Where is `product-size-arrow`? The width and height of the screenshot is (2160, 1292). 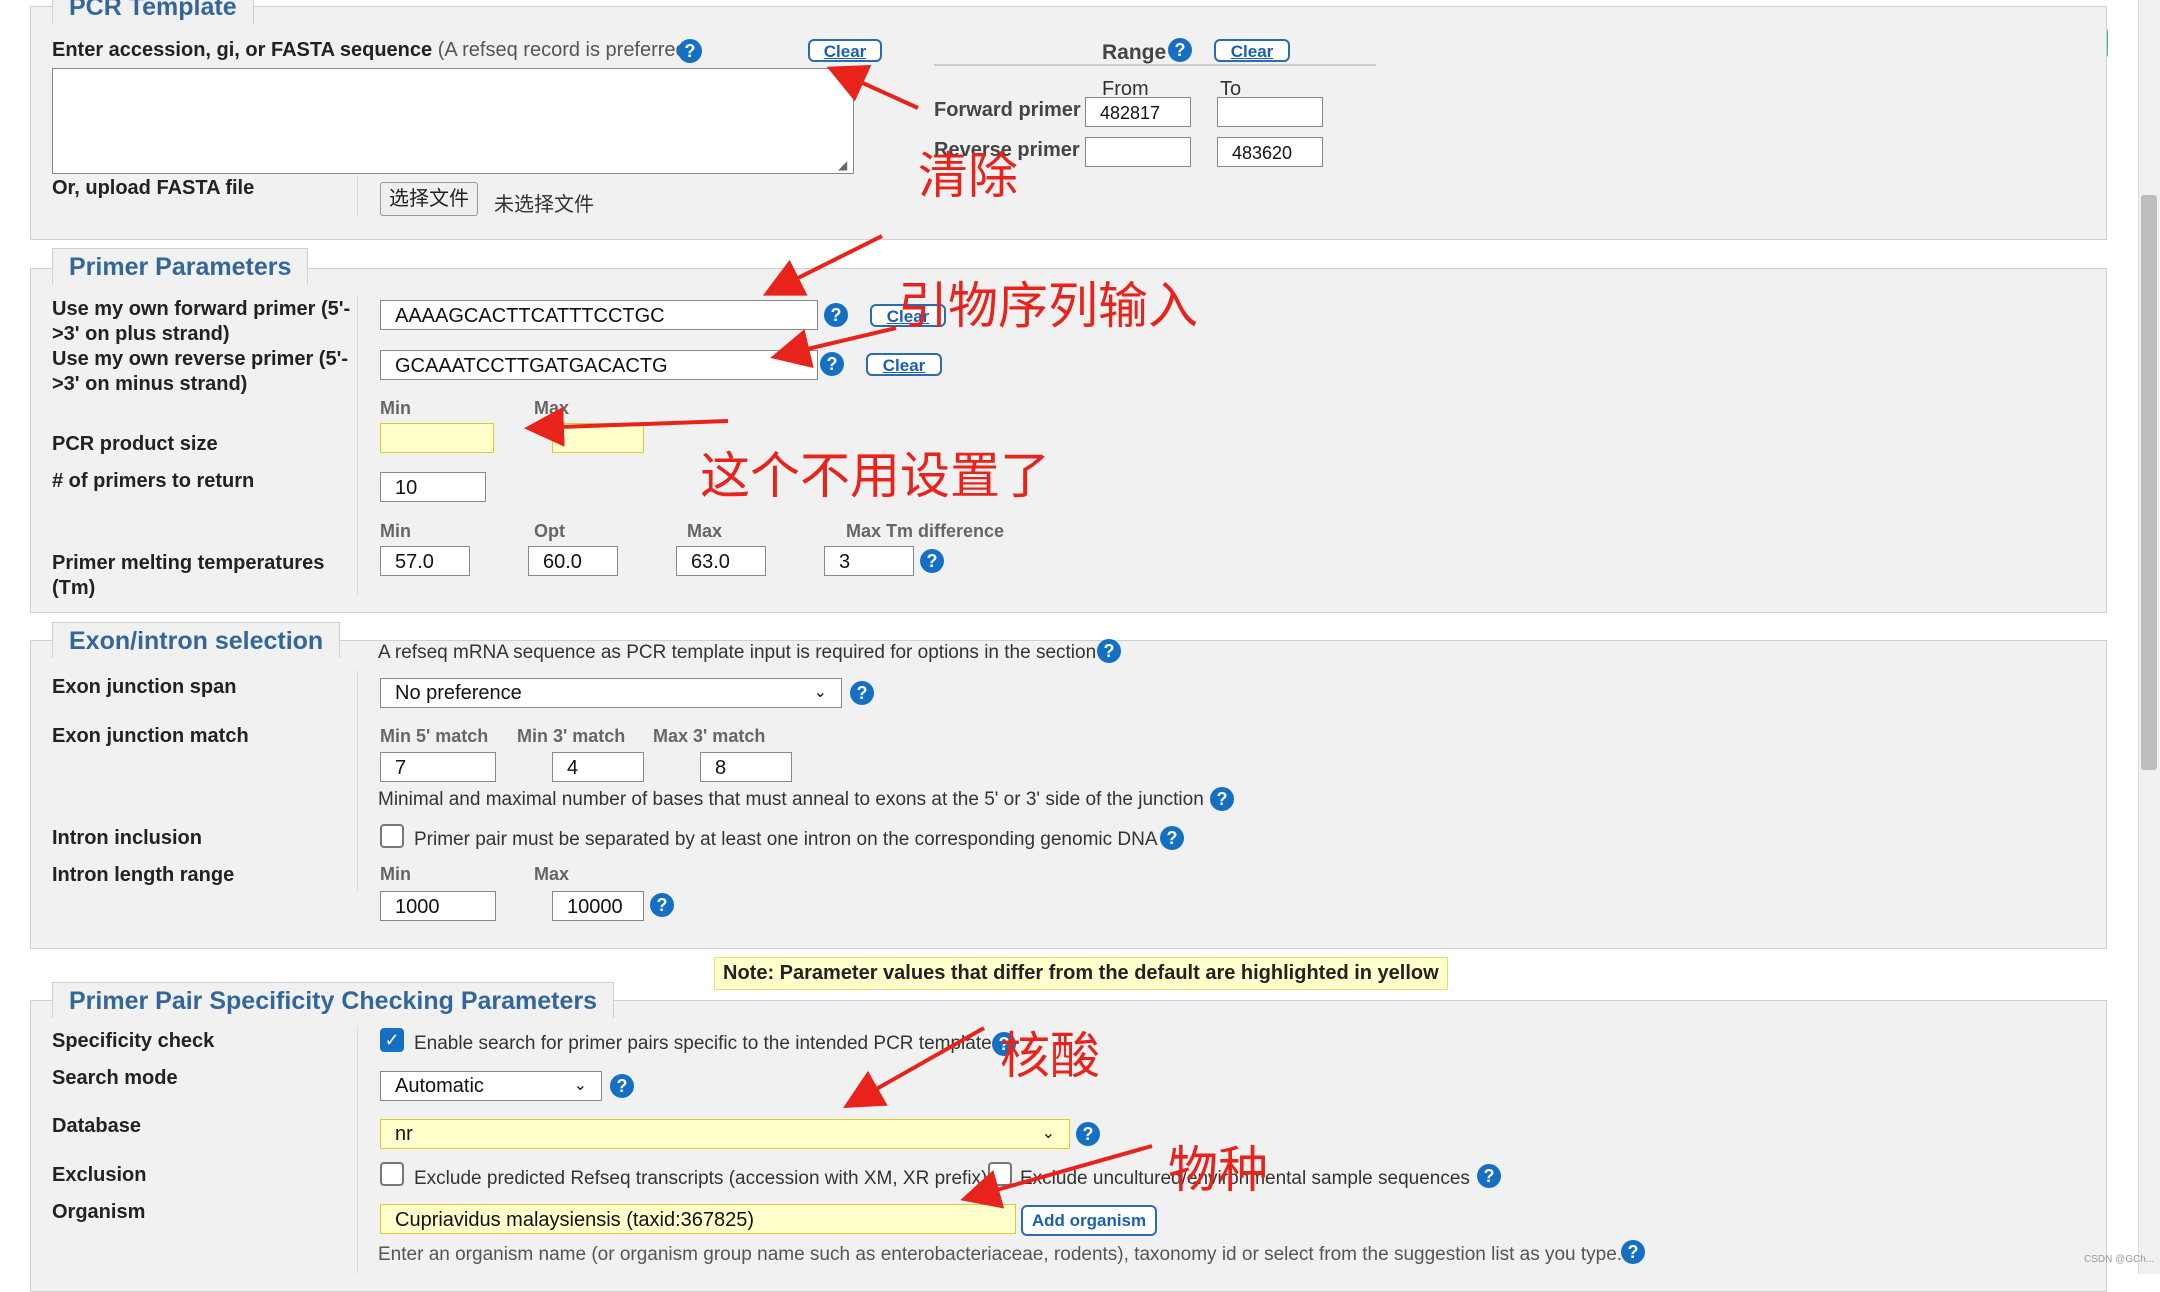
product-size-arrow is located at coordinates (626, 426).